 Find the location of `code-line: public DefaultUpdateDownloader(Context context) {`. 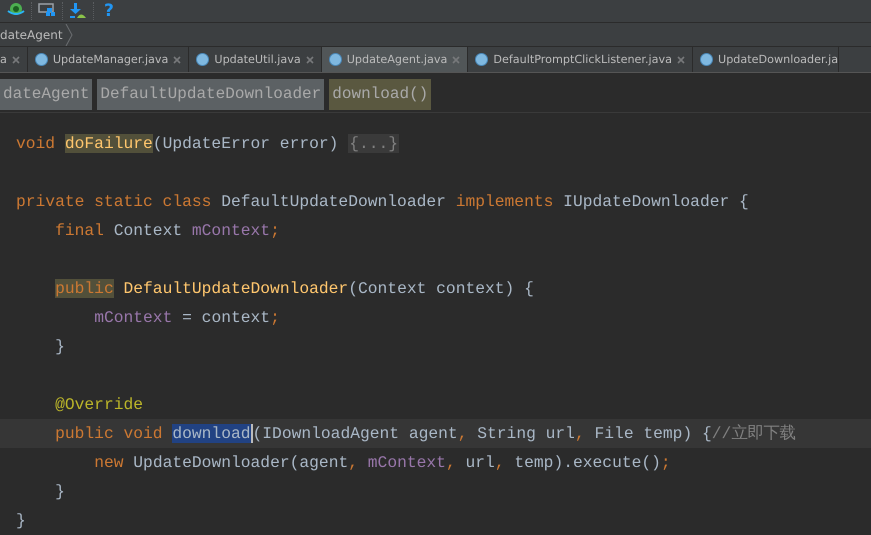

code-line: public DefaultUpdateDownloader(Context context) { is located at coordinates (294, 288).